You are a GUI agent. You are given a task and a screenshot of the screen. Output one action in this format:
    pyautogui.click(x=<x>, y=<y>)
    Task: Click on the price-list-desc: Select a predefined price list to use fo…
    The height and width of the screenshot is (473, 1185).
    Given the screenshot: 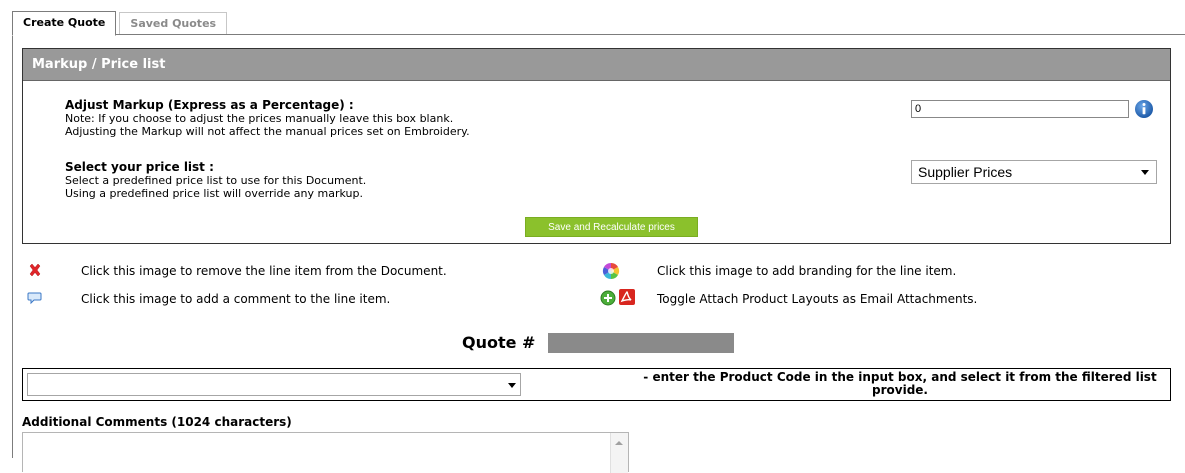 What is the action you would take?
    pyautogui.click(x=216, y=180)
    